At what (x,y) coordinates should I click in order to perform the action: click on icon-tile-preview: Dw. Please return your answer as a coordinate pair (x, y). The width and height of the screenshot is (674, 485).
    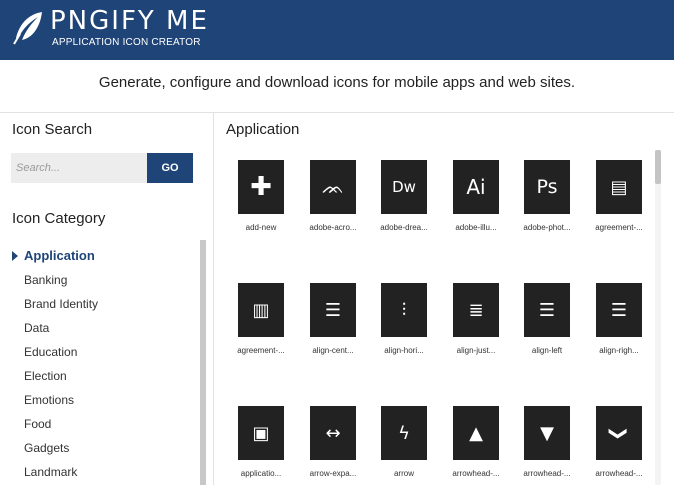
    Looking at the image, I should click on (404, 187).